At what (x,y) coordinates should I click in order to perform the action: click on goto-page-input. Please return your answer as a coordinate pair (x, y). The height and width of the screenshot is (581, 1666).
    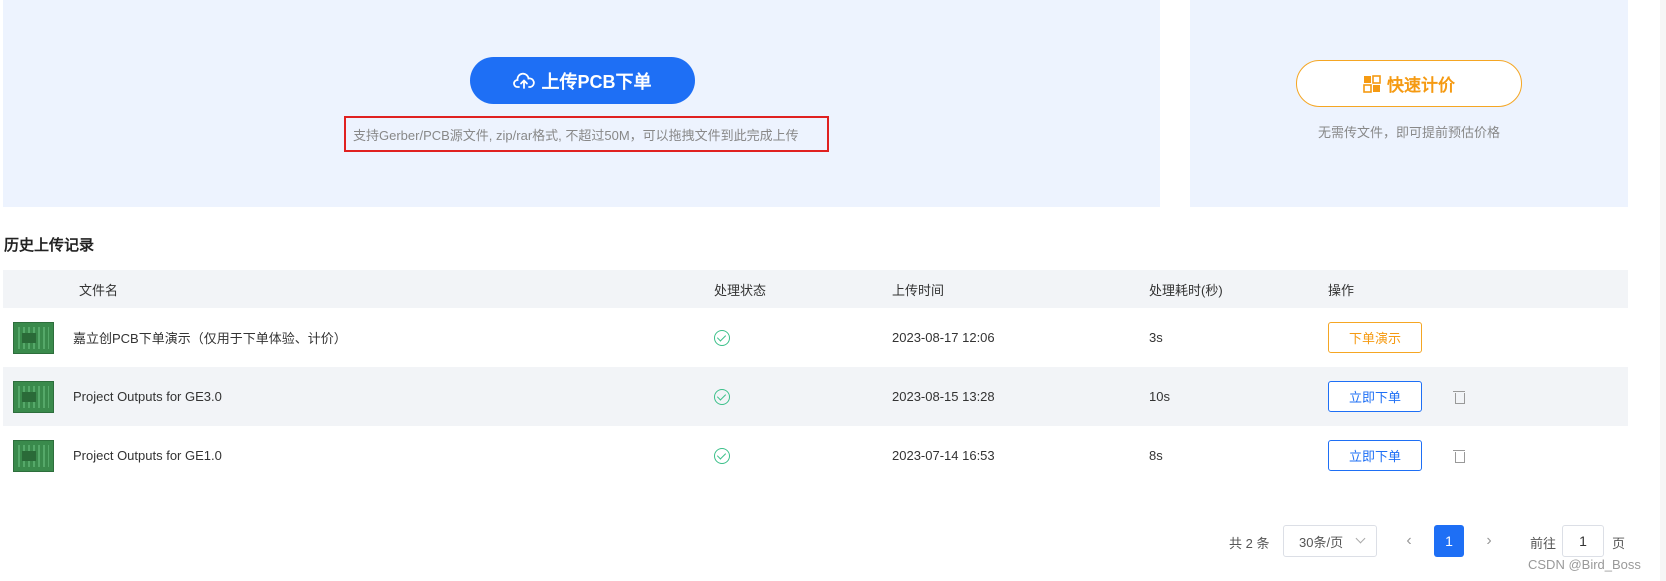
    Looking at the image, I should click on (1583, 541).